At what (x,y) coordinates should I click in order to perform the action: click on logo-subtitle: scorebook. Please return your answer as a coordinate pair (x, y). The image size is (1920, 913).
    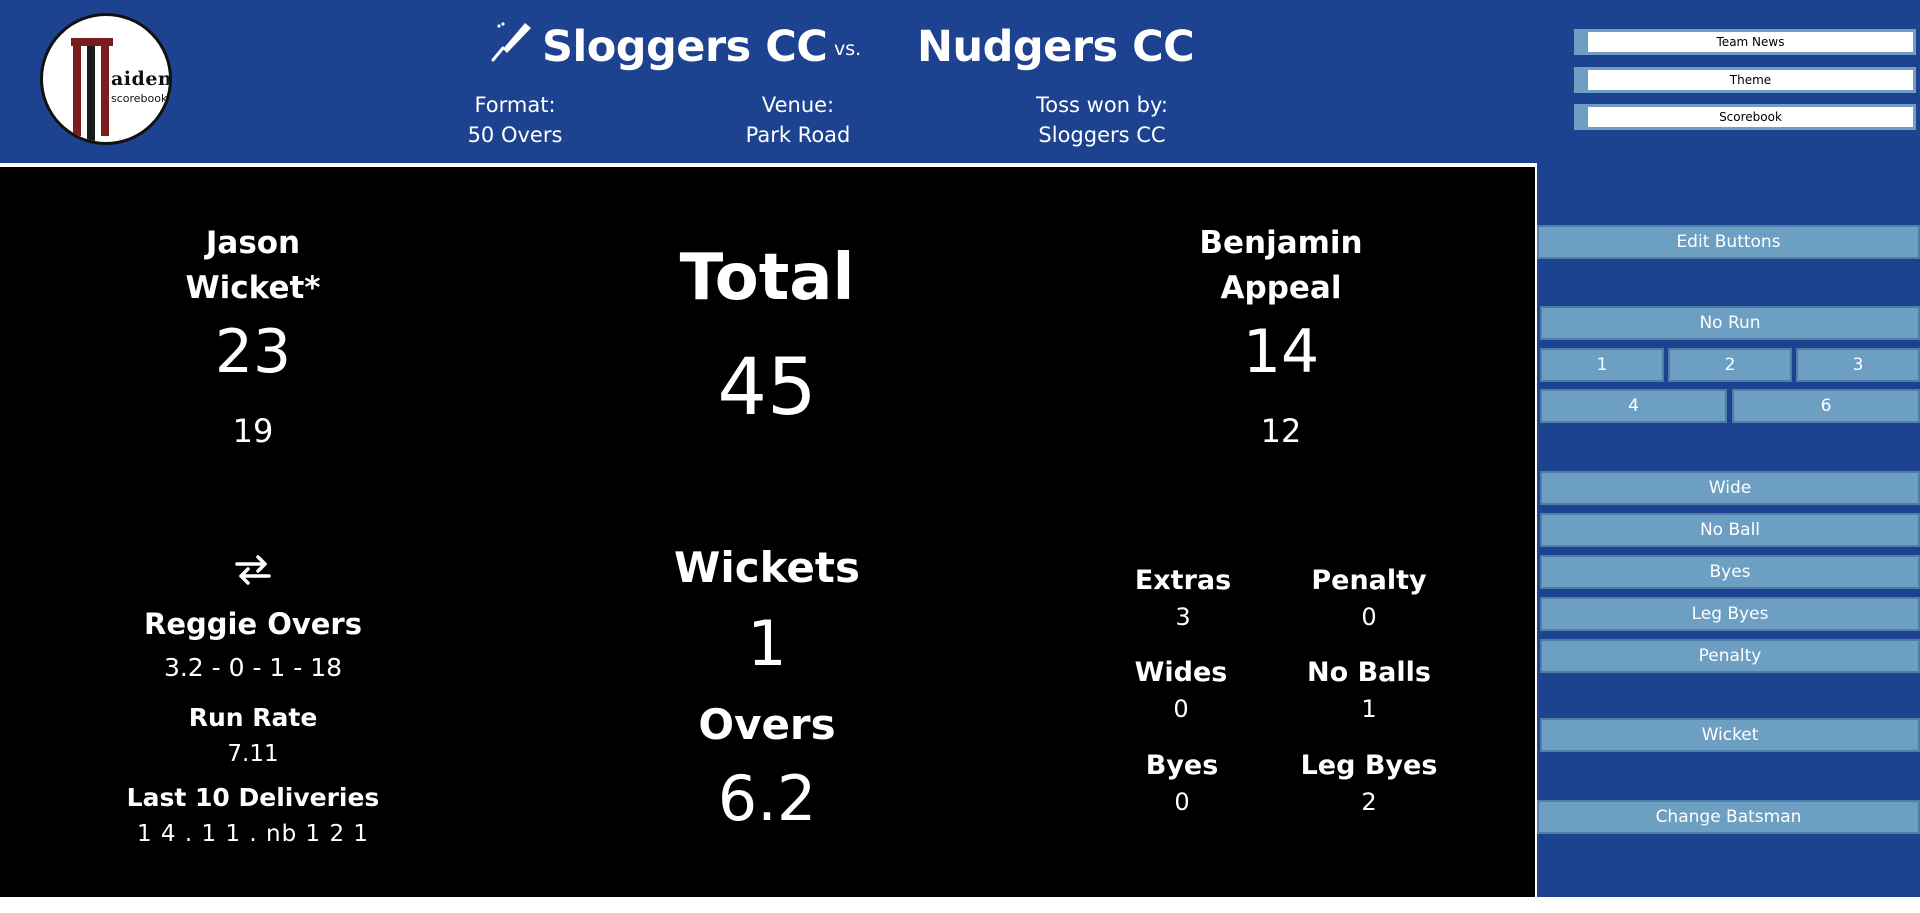
    Looking at the image, I should click on (139, 98).